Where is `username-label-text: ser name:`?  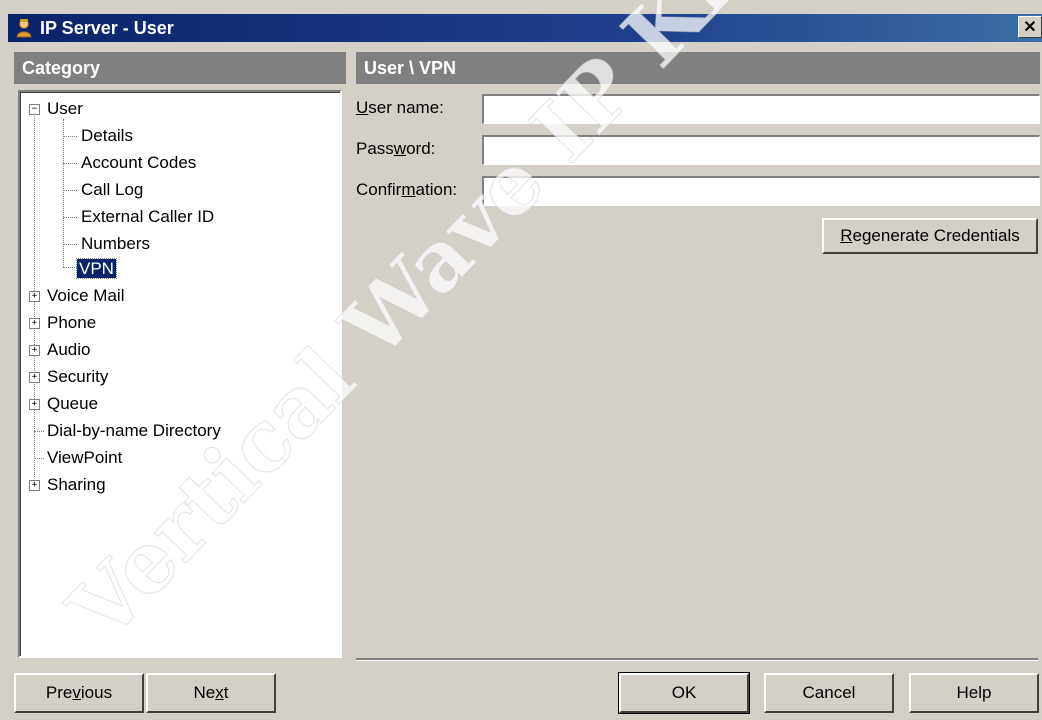 username-label-text: ser name: is located at coordinates (406, 107).